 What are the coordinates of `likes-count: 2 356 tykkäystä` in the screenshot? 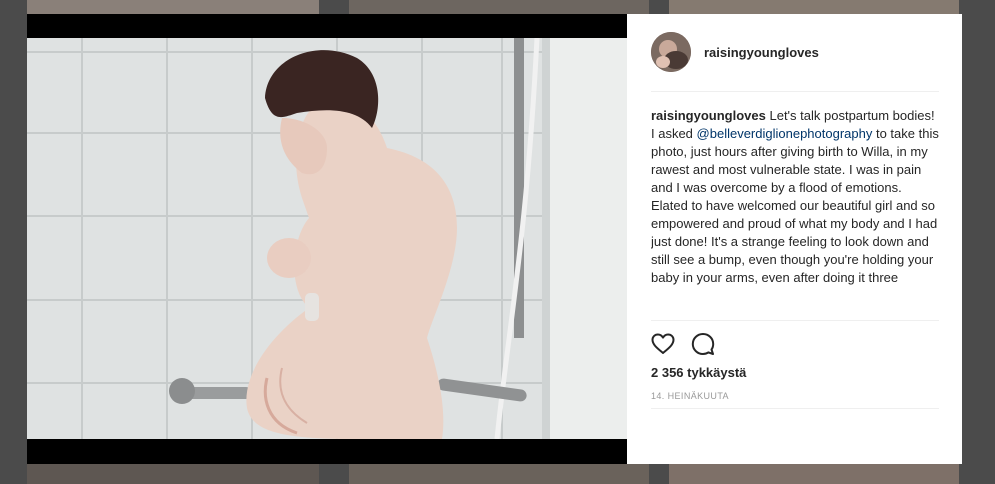 It's located at (698, 372).